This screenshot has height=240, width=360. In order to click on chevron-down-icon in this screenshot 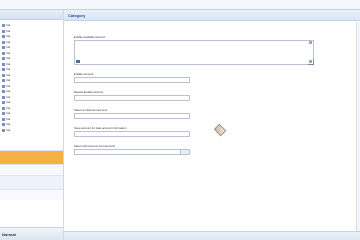, I will do `click(184, 152)`.